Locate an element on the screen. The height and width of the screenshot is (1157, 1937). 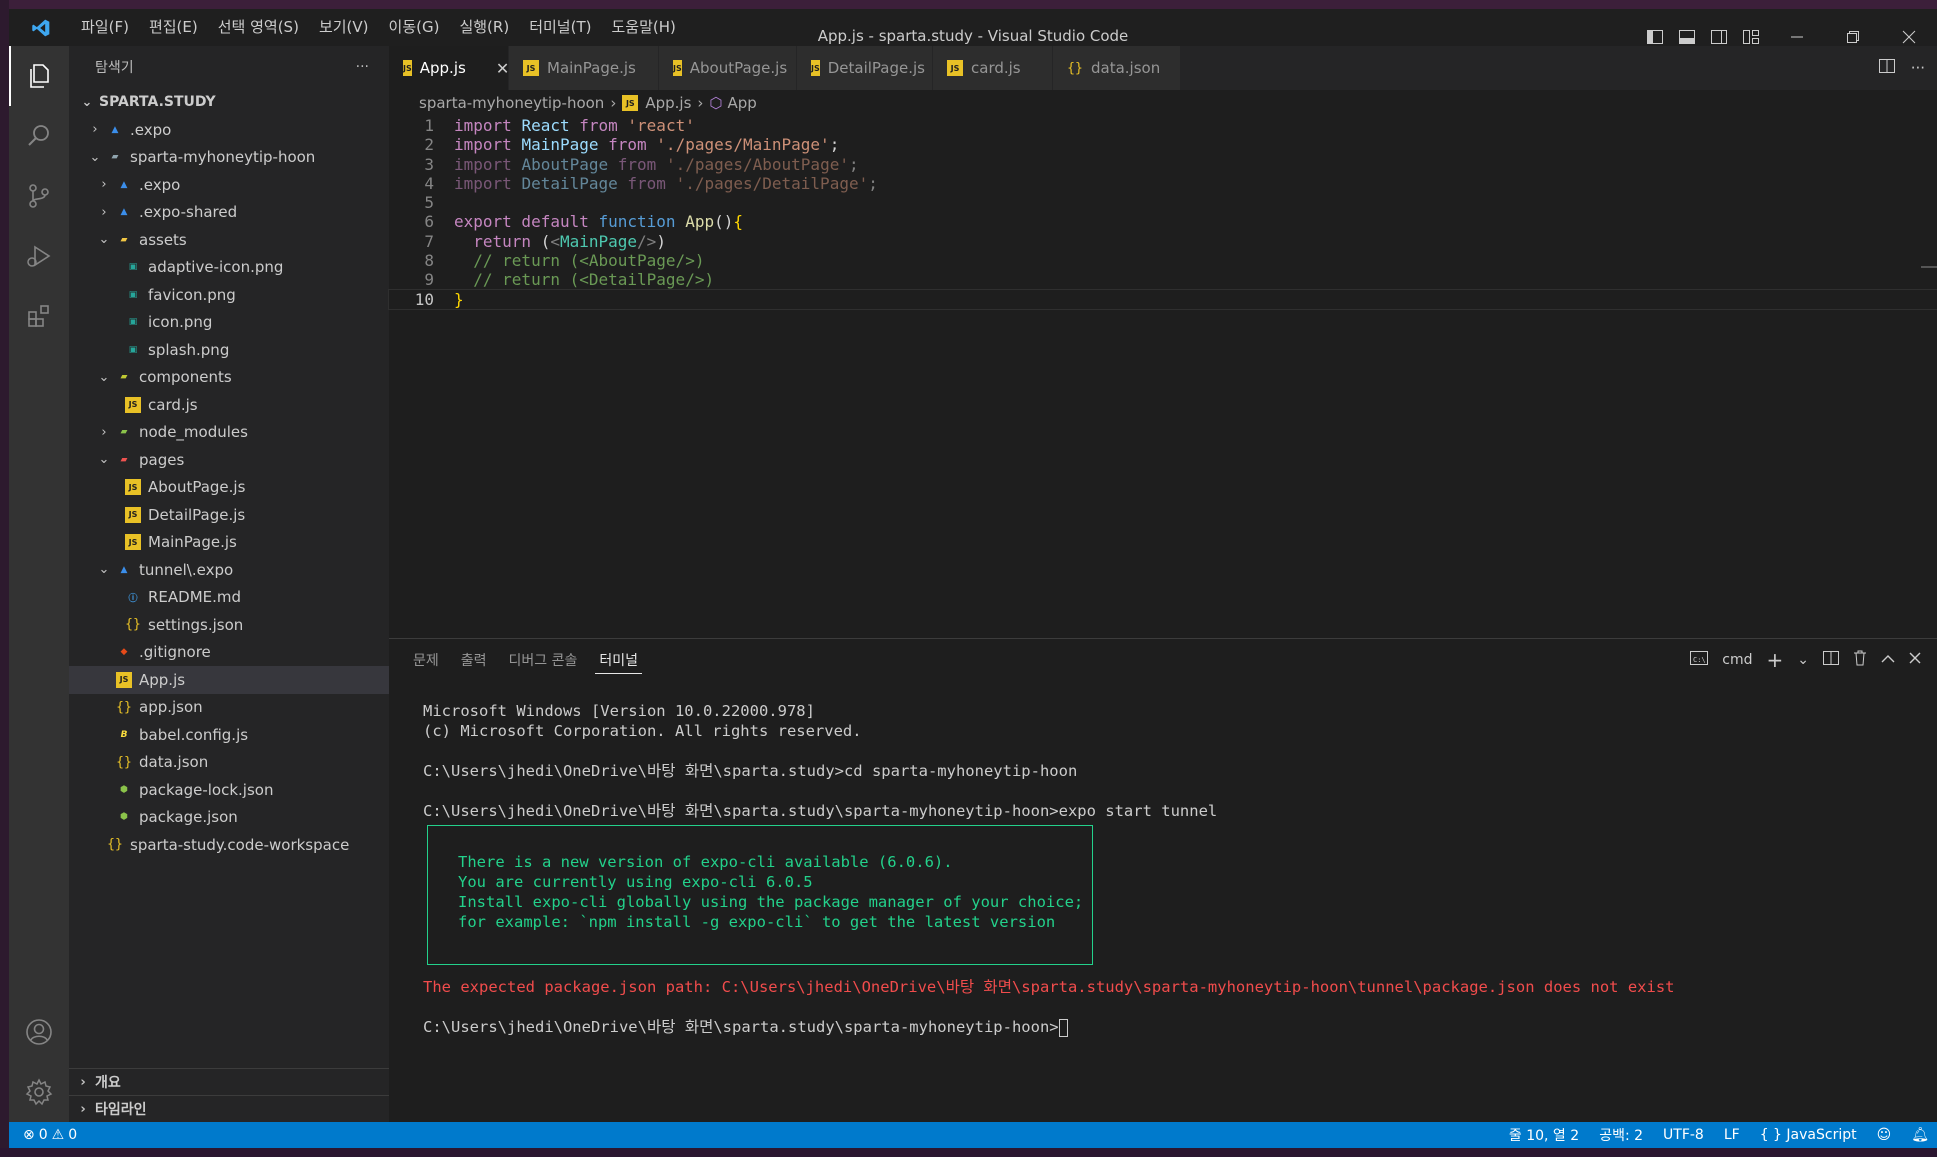
editor-tab: JS App.js ✕ is located at coordinates (449, 68).